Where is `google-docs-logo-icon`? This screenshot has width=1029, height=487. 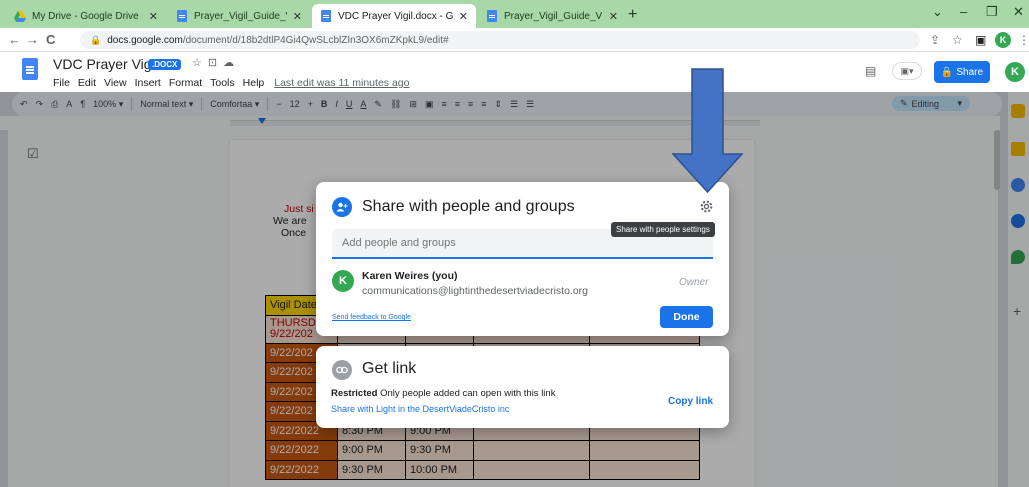 google-docs-logo-icon is located at coordinates (30, 69).